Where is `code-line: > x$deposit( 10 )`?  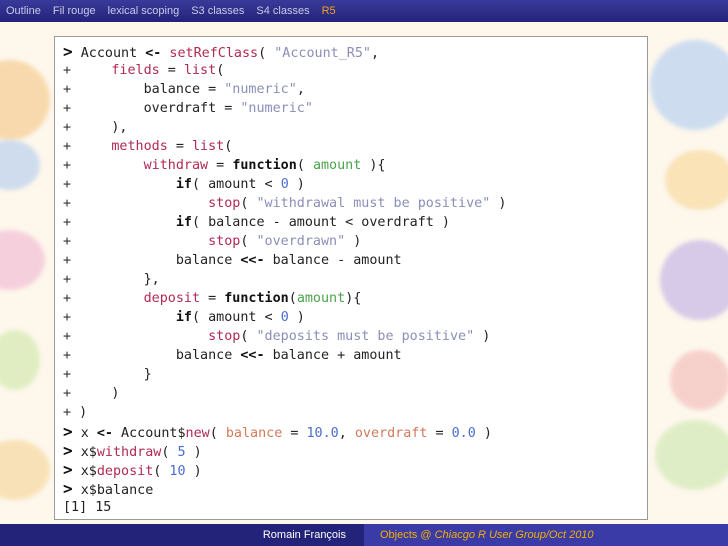
code-line: > x$deposit( 10 ) is located at coordinates (132, 469).